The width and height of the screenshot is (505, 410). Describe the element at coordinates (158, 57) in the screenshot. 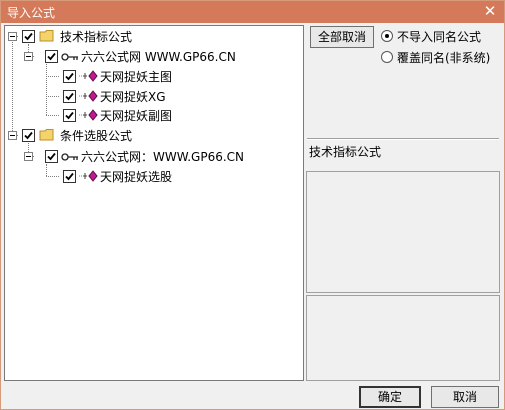

I see `source-label: 六六公式网 WWW.GP66.CN` at that location.